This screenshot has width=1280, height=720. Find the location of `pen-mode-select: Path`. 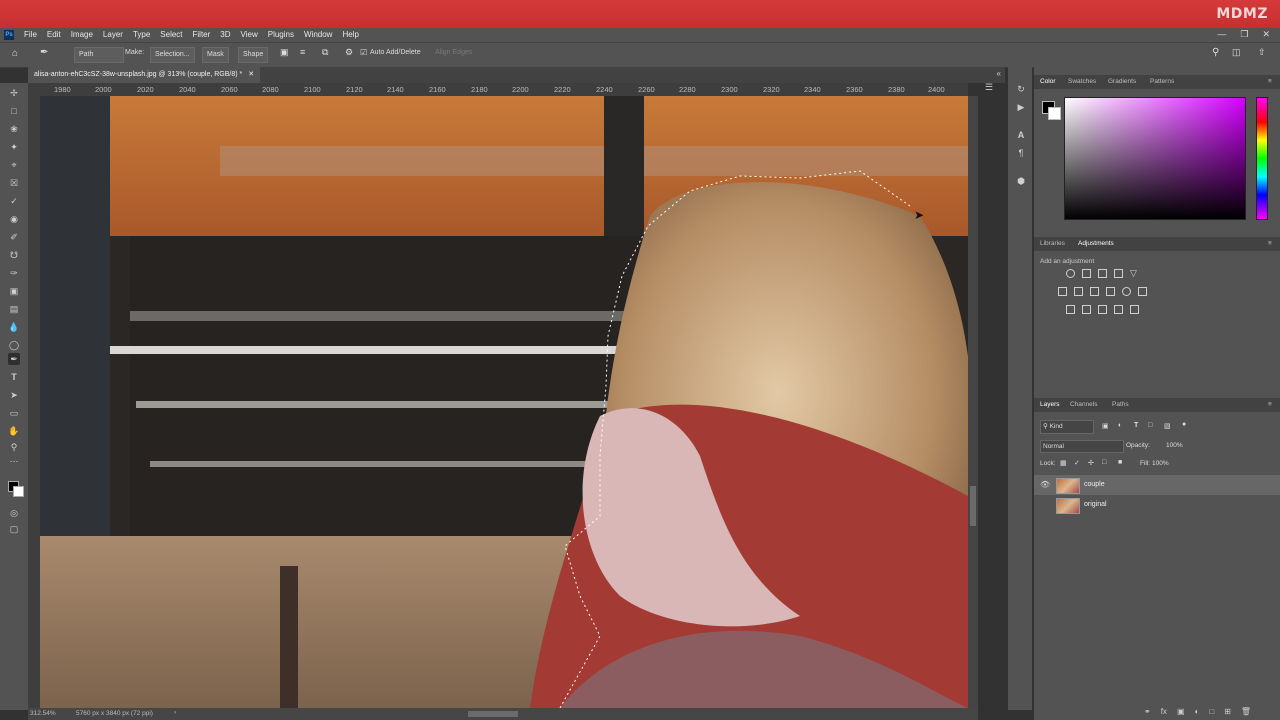

pen-mode-select: Path is located at coordinates (99, 55).